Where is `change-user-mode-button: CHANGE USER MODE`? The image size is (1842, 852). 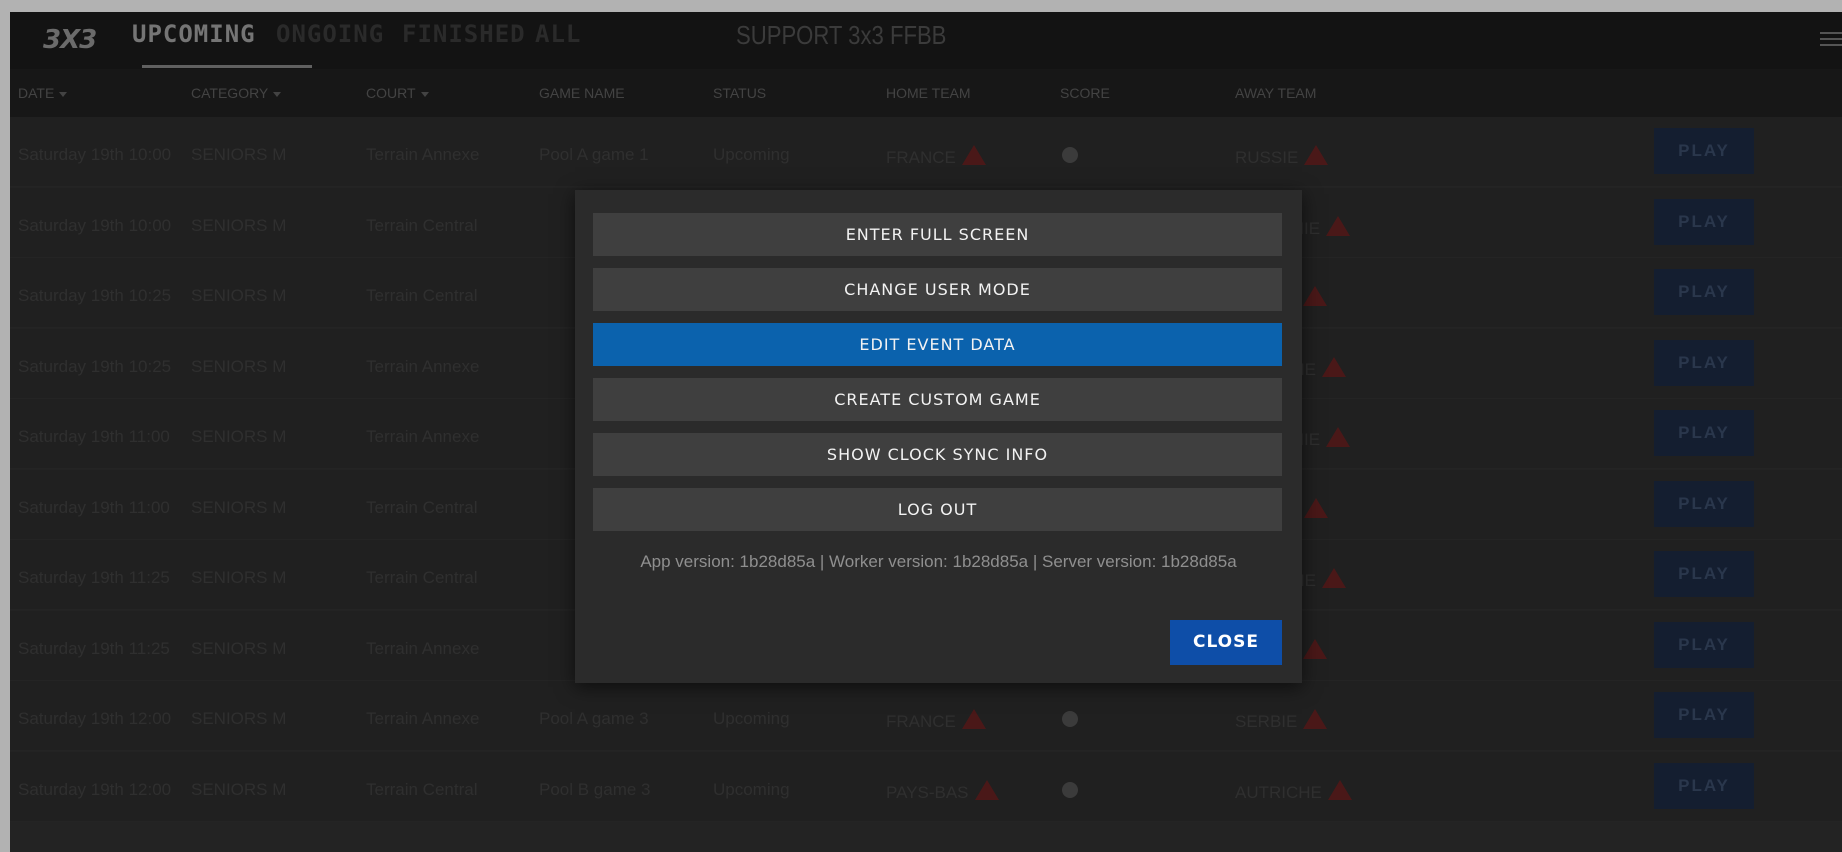 change-user-mode-button: CHANGE USER MODE is located at coordinates (937, 289).